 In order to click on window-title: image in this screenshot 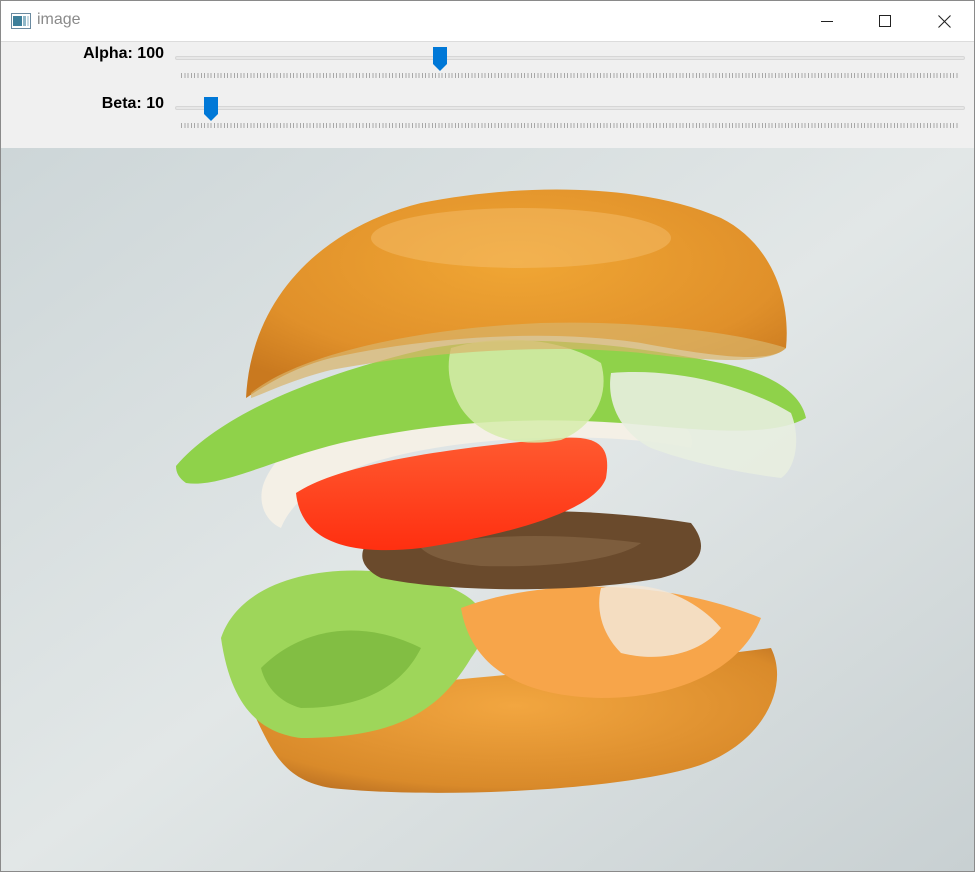, I will do `click(59, 19)`.